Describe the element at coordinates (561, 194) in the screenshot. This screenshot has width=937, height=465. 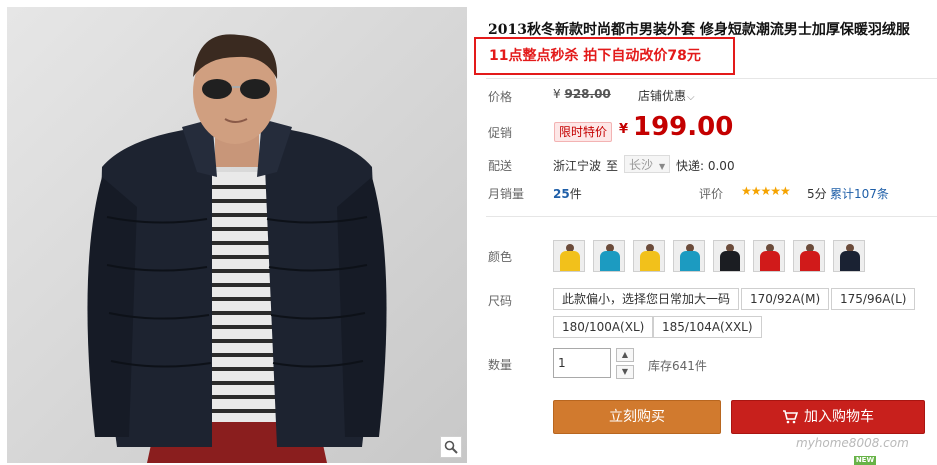
I see `monthly-sales-count: 25` at that location.